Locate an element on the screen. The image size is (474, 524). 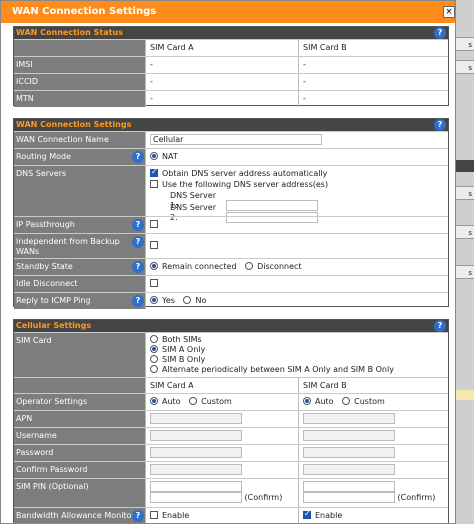
bandwidth-sim-a: Enable is located at coordinates (221, 515).